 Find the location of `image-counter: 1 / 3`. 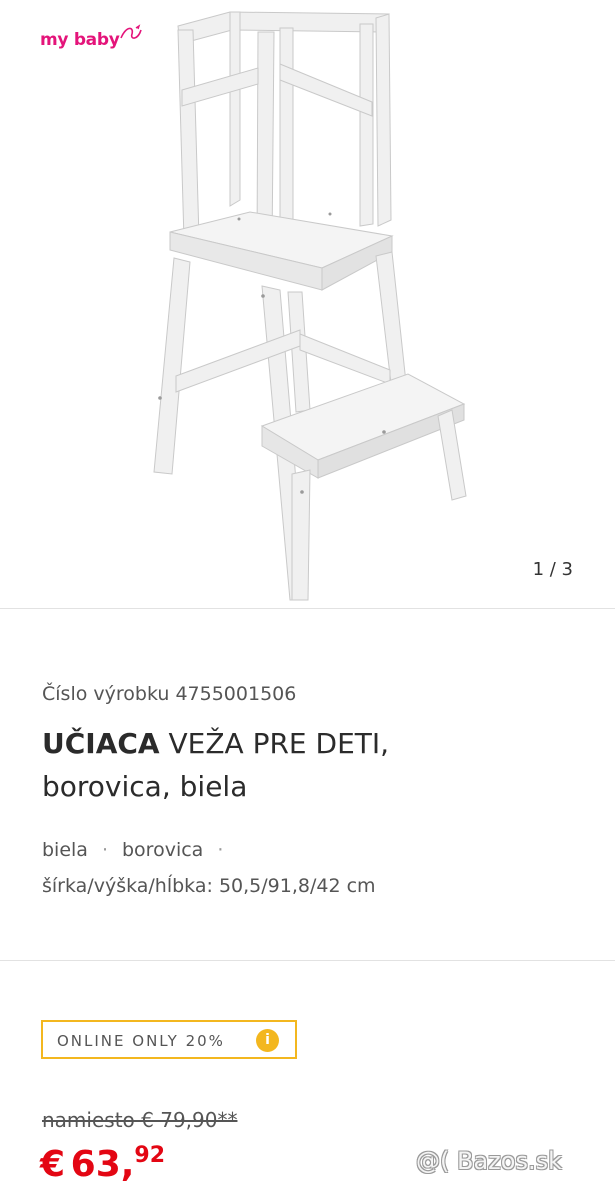

image-counter: 1 / 3 is located at coordinates (552, 569).